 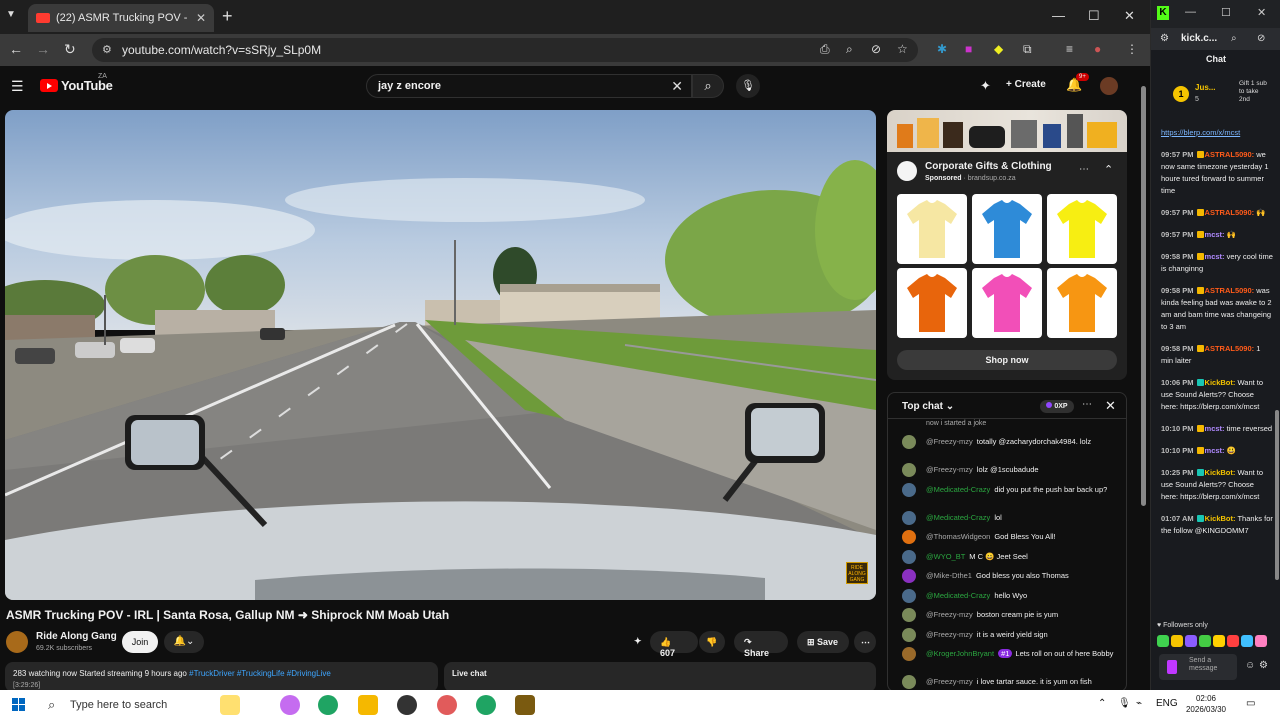 I want to click on extension-2-icon: ■, so click(x=968, y=49).